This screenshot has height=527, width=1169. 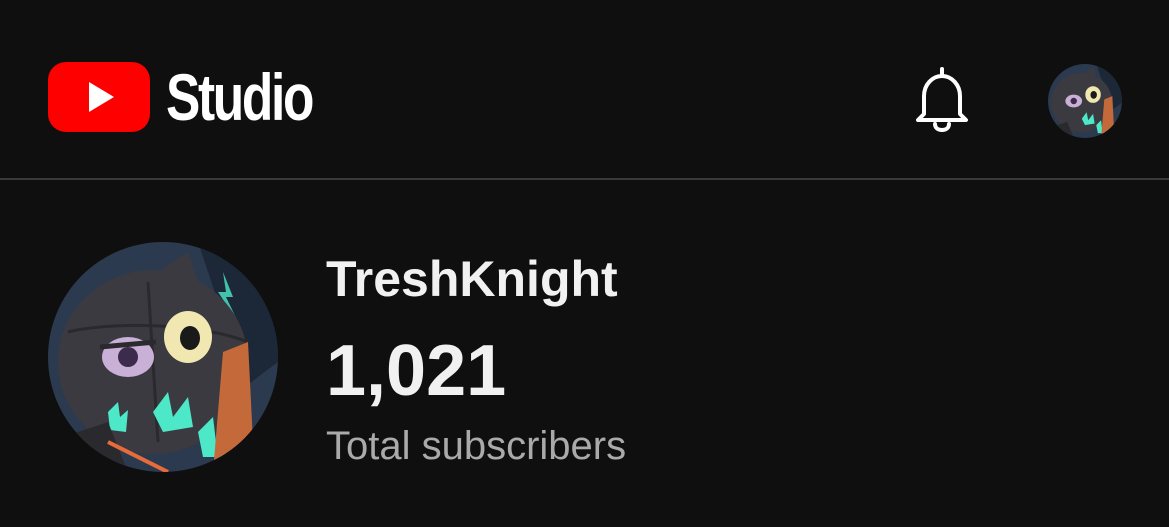 I want to click on youtube-studio-logo: Studio, so click(x=200, y=97).